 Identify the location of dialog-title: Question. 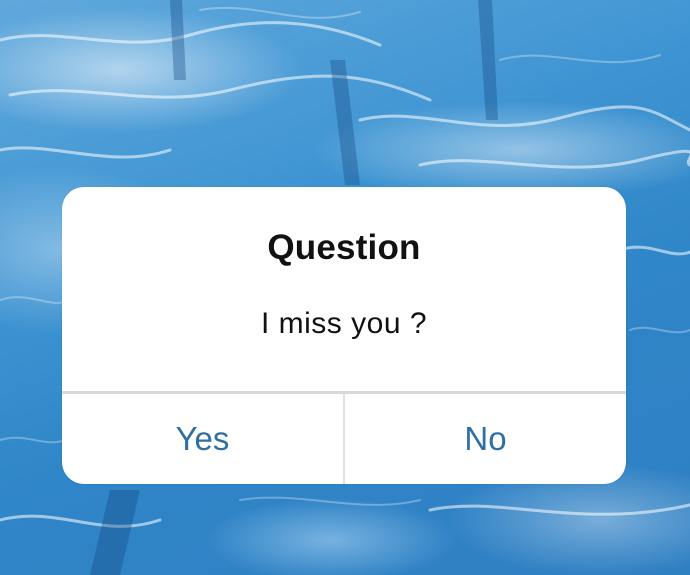
(344, 247).